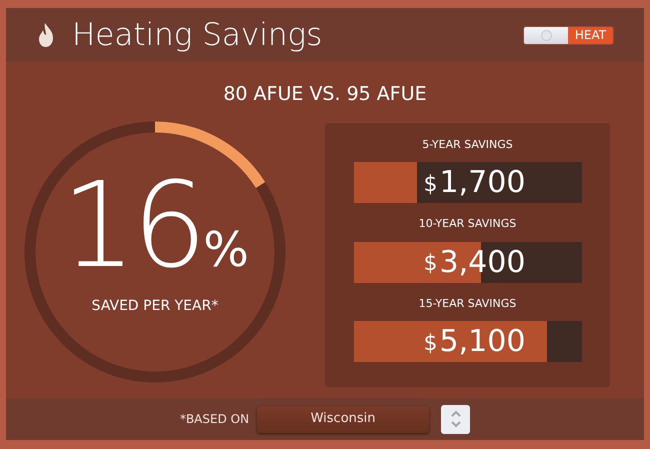  What do you see at coordinates (467, 224) in the screenshot?
I see `savings-label: 10-YEAR SAVINGS` at bounding box center [467, 224].